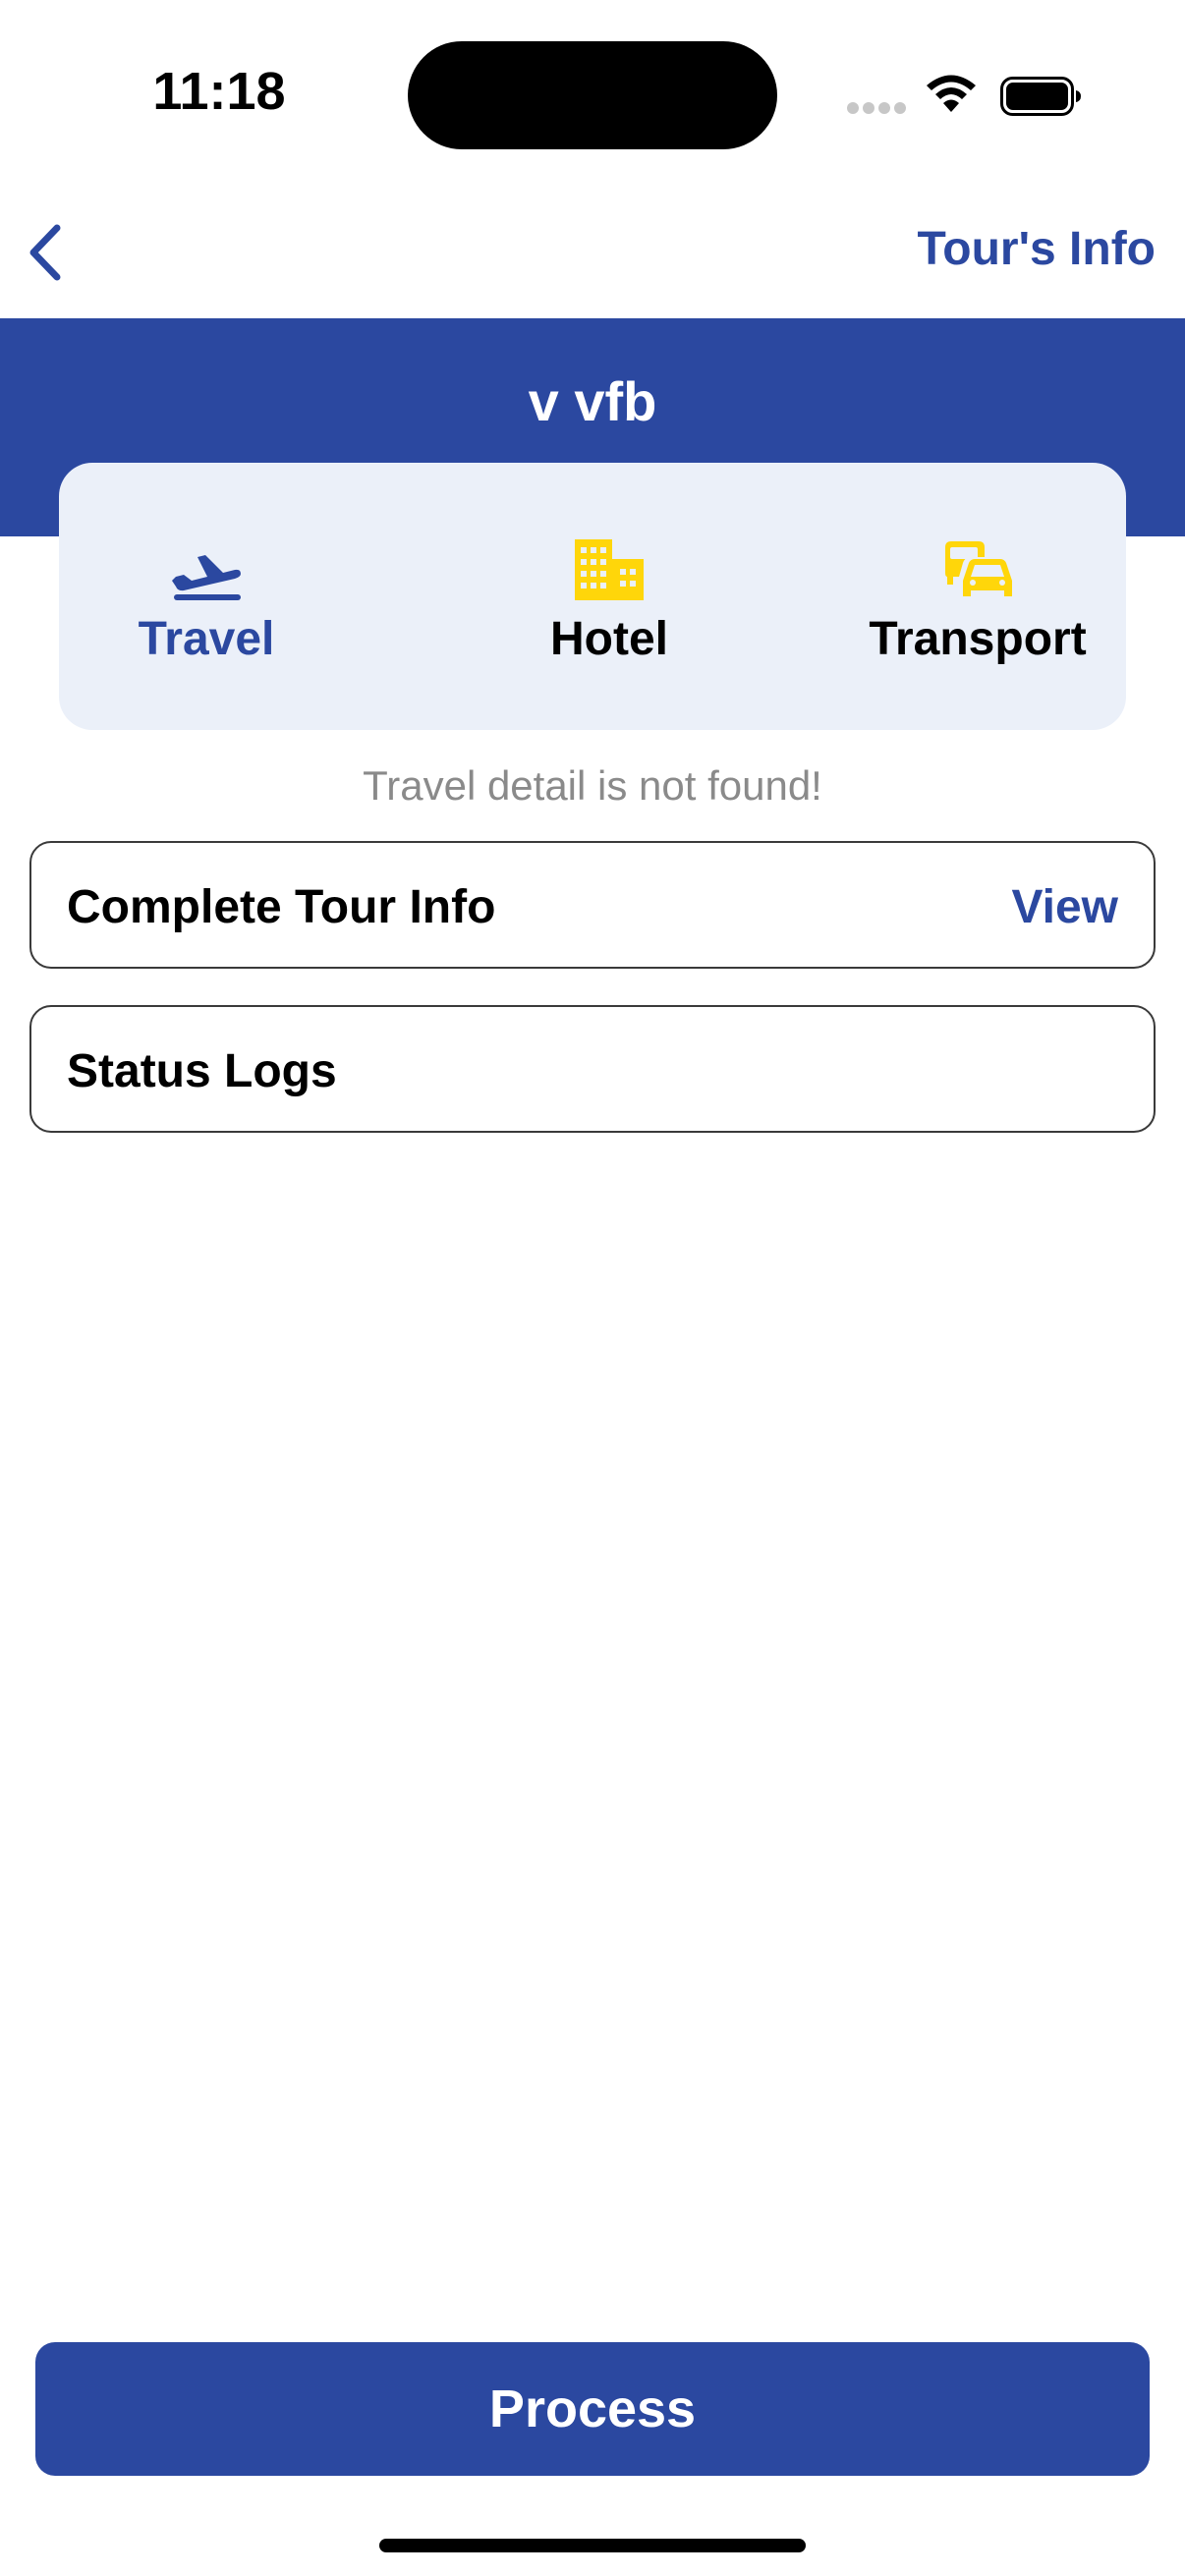 The image size is (1185, 2576). Describe the element at coordinates (592, 905) in the screenshot. I see `complete-tour-info-row: Complete Tour Info View` at that location.